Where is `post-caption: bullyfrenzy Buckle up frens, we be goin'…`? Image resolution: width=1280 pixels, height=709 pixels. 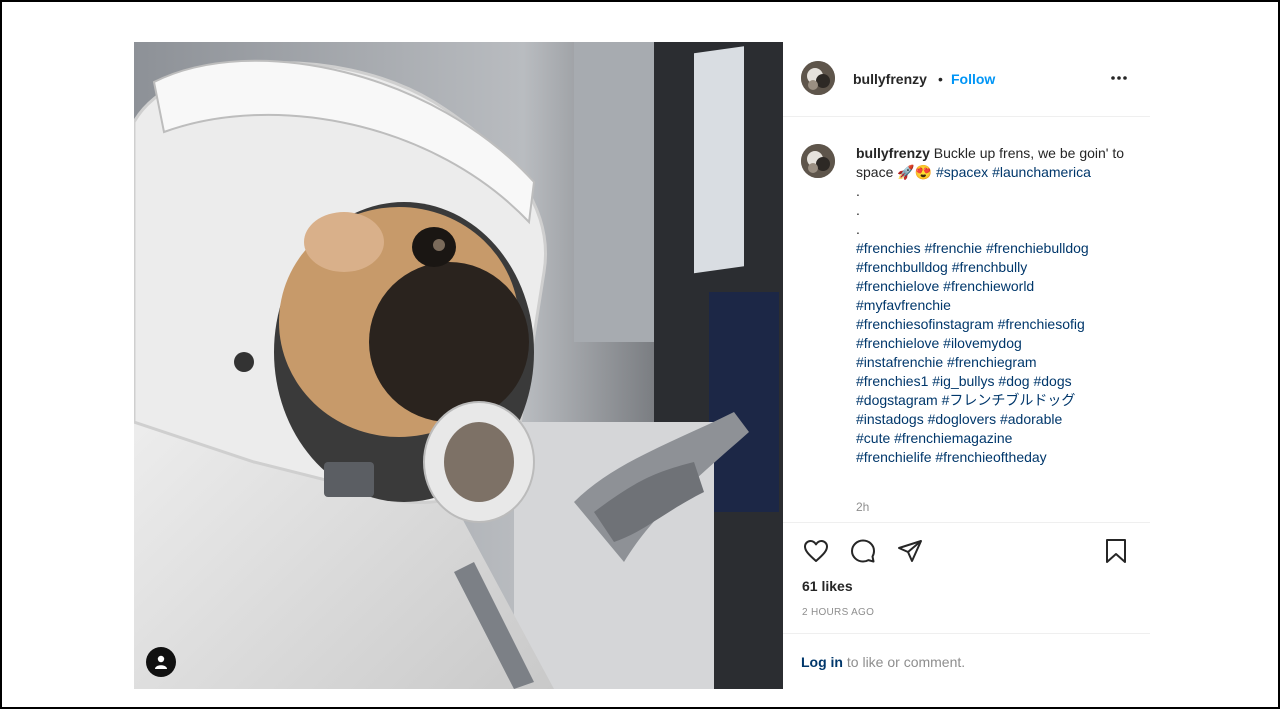 post-caption: bullyfrenzy Buckle up frens, we be goin'… is located at coordinates (991, 305).